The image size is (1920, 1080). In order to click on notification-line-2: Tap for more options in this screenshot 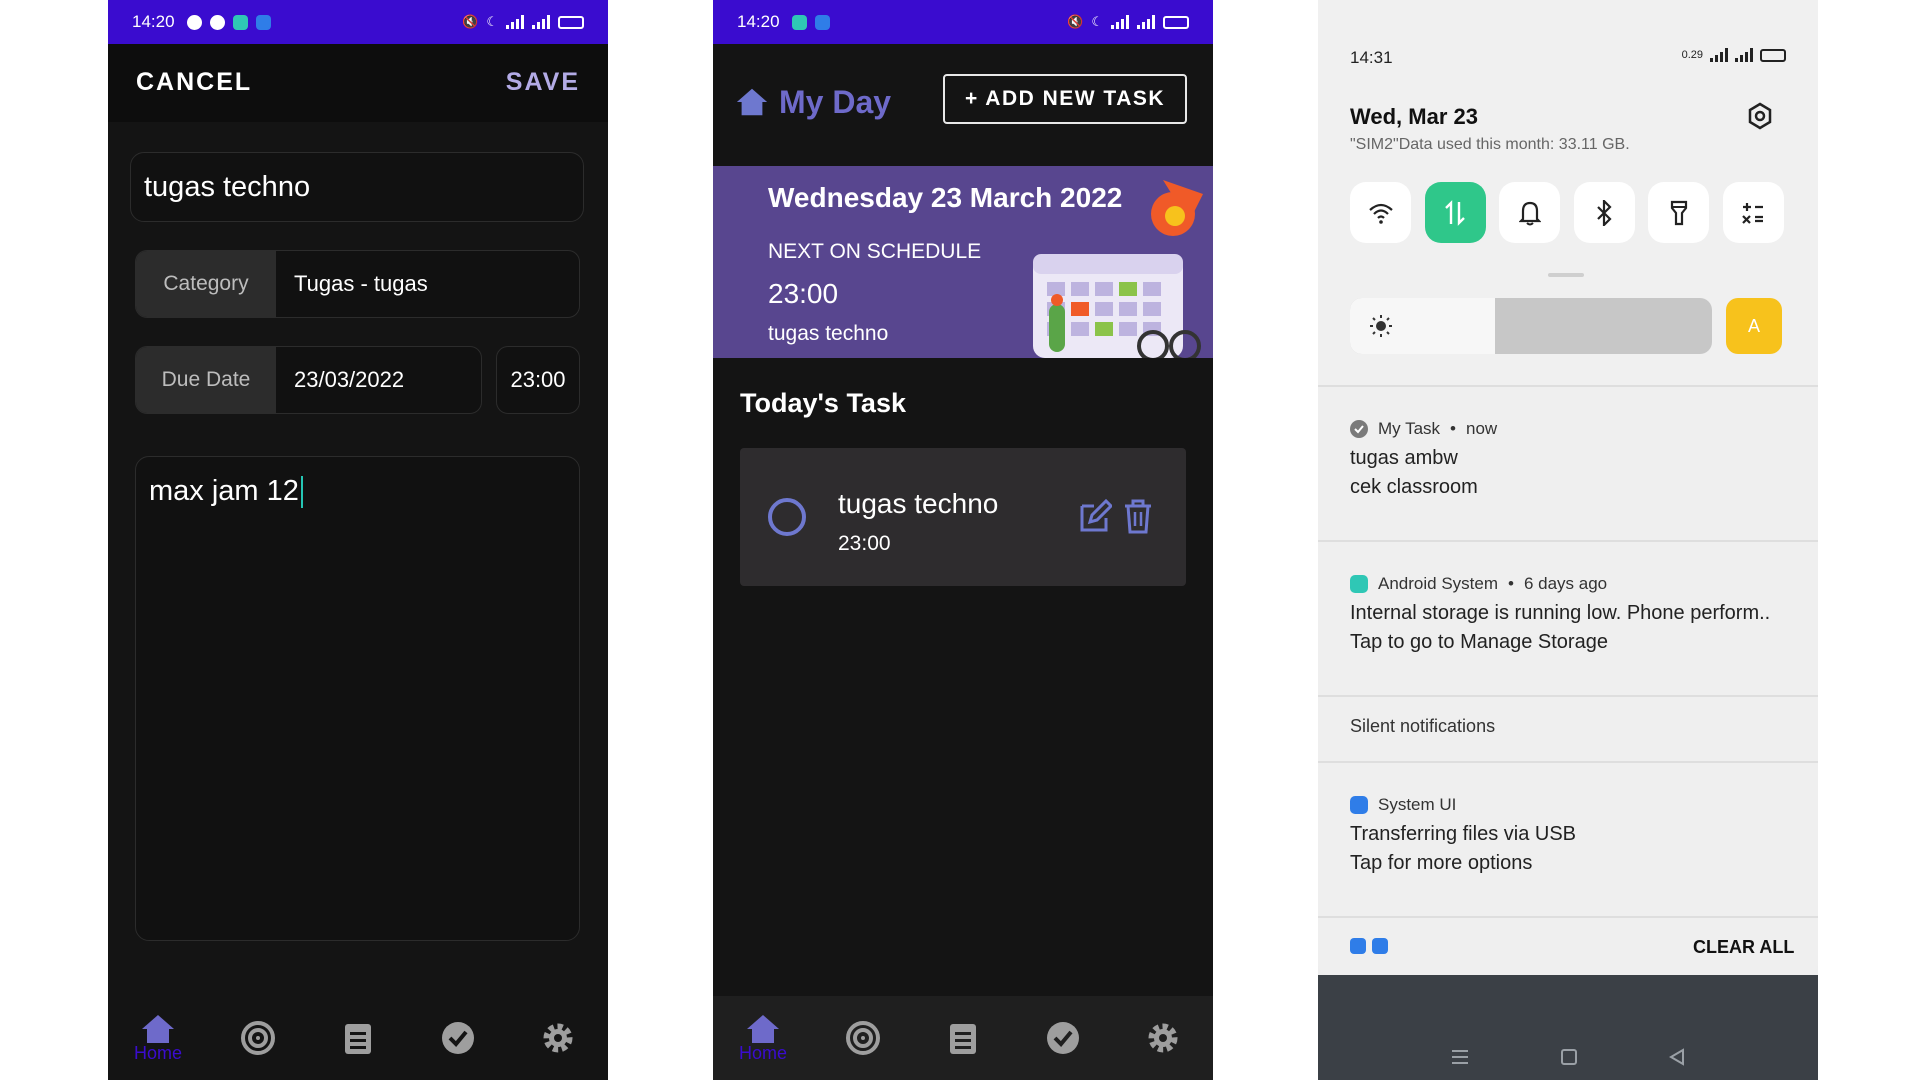, I will do `click(1441, 863)`.